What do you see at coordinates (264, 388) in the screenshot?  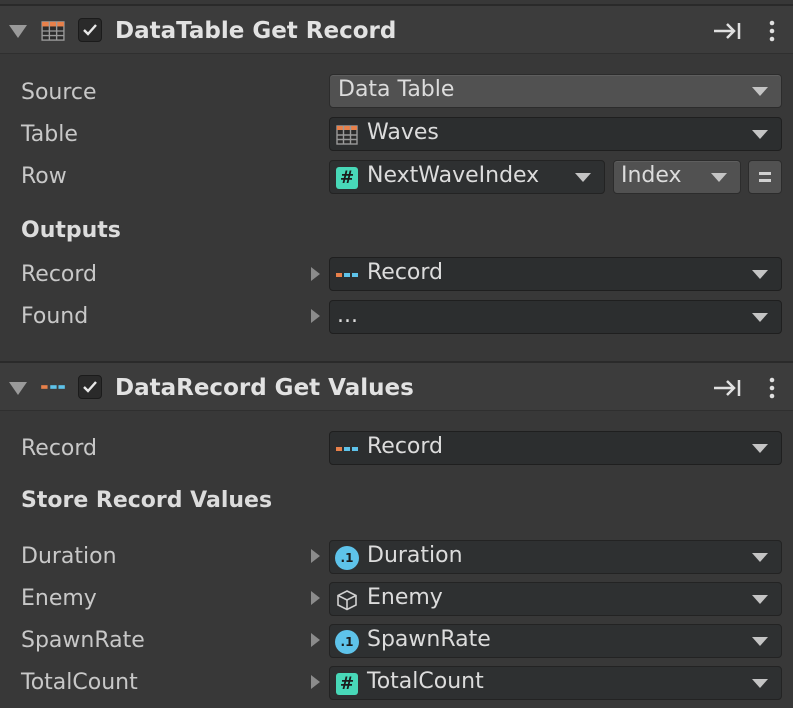 I see `section-title: DataRecord Get Values` at bounding box center [264, 388].